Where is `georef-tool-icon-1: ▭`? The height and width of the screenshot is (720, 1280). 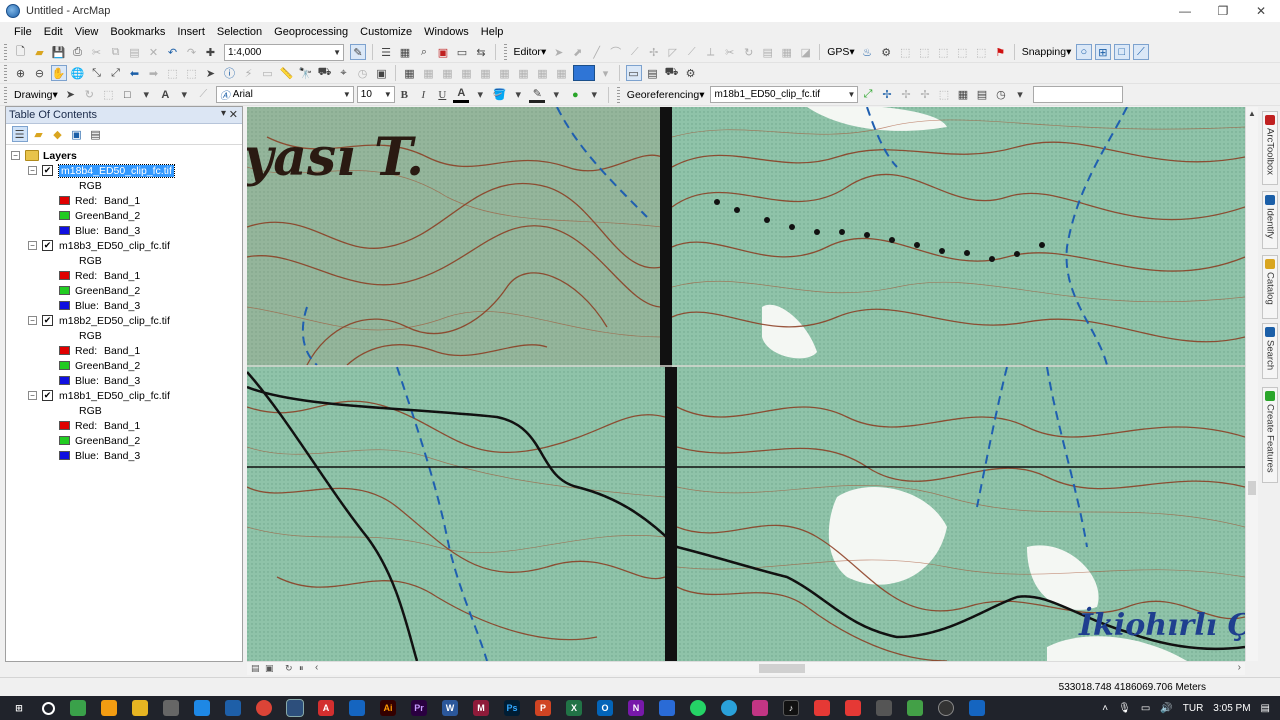 georef-tool-icon-1: ▭ is located at coordinates (633, 73).